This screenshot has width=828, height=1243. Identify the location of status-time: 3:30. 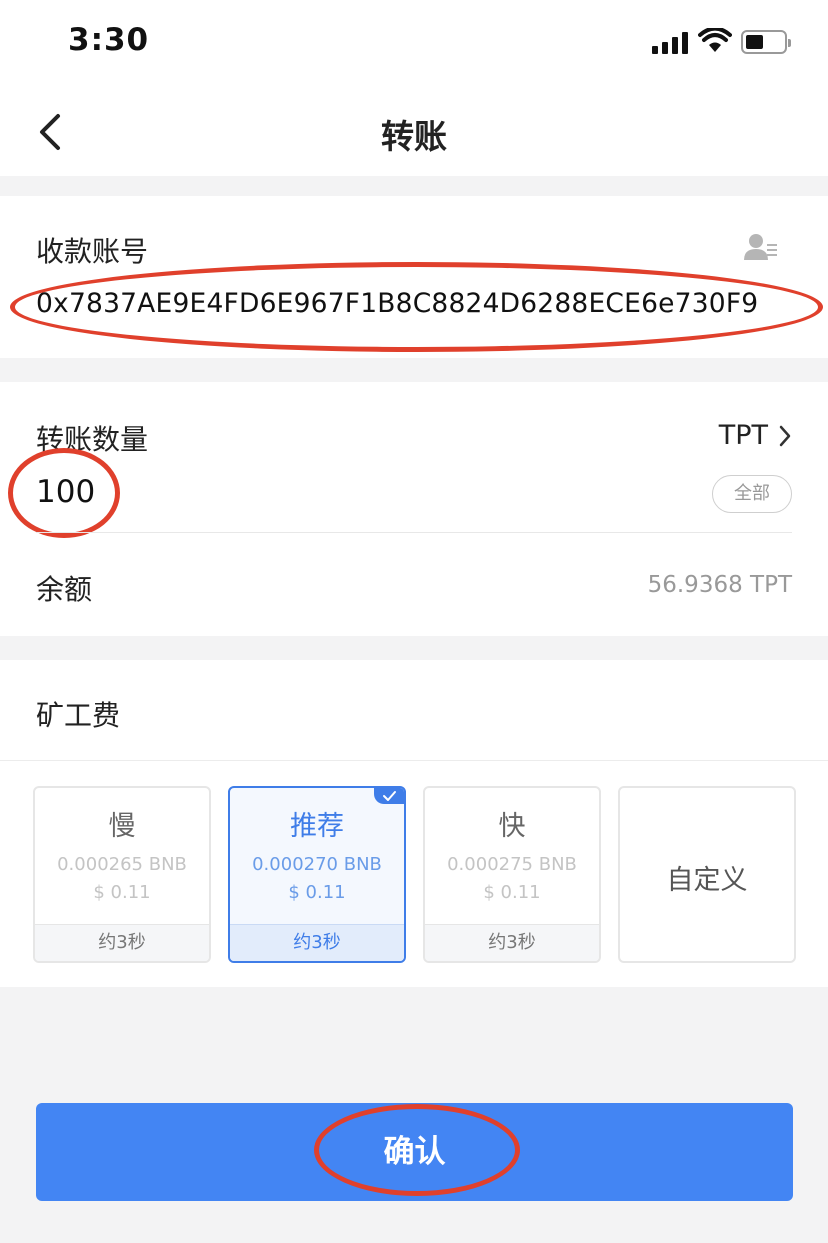
(109, 40).